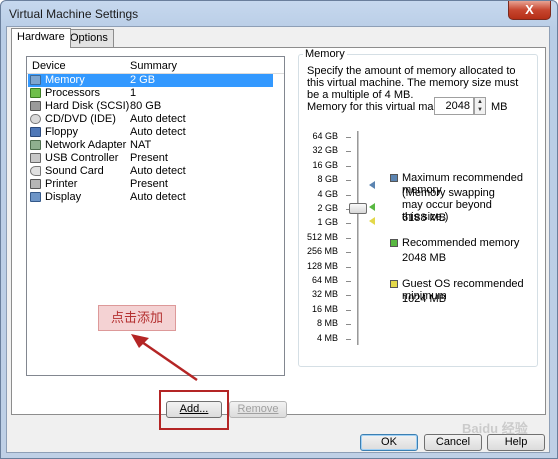 This screenshot has height=459, width=558. I want to click on device-row-sound-card: Sound Card Auto detect, so click(150, 171).